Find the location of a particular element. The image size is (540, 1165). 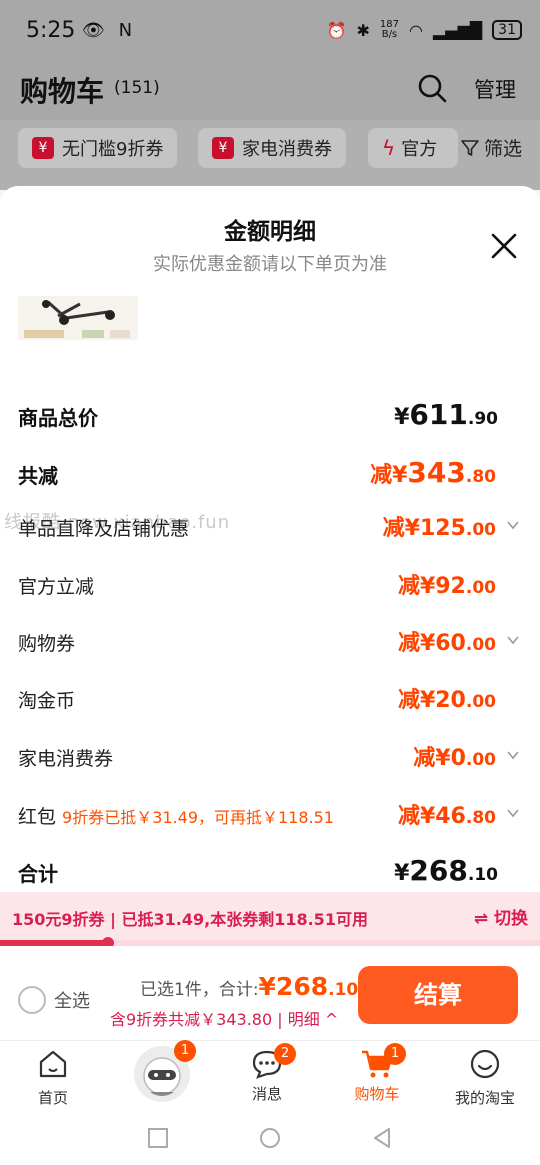

row-total-reduction: 共减 减¥343.80 is located at coordinates (270, 473).